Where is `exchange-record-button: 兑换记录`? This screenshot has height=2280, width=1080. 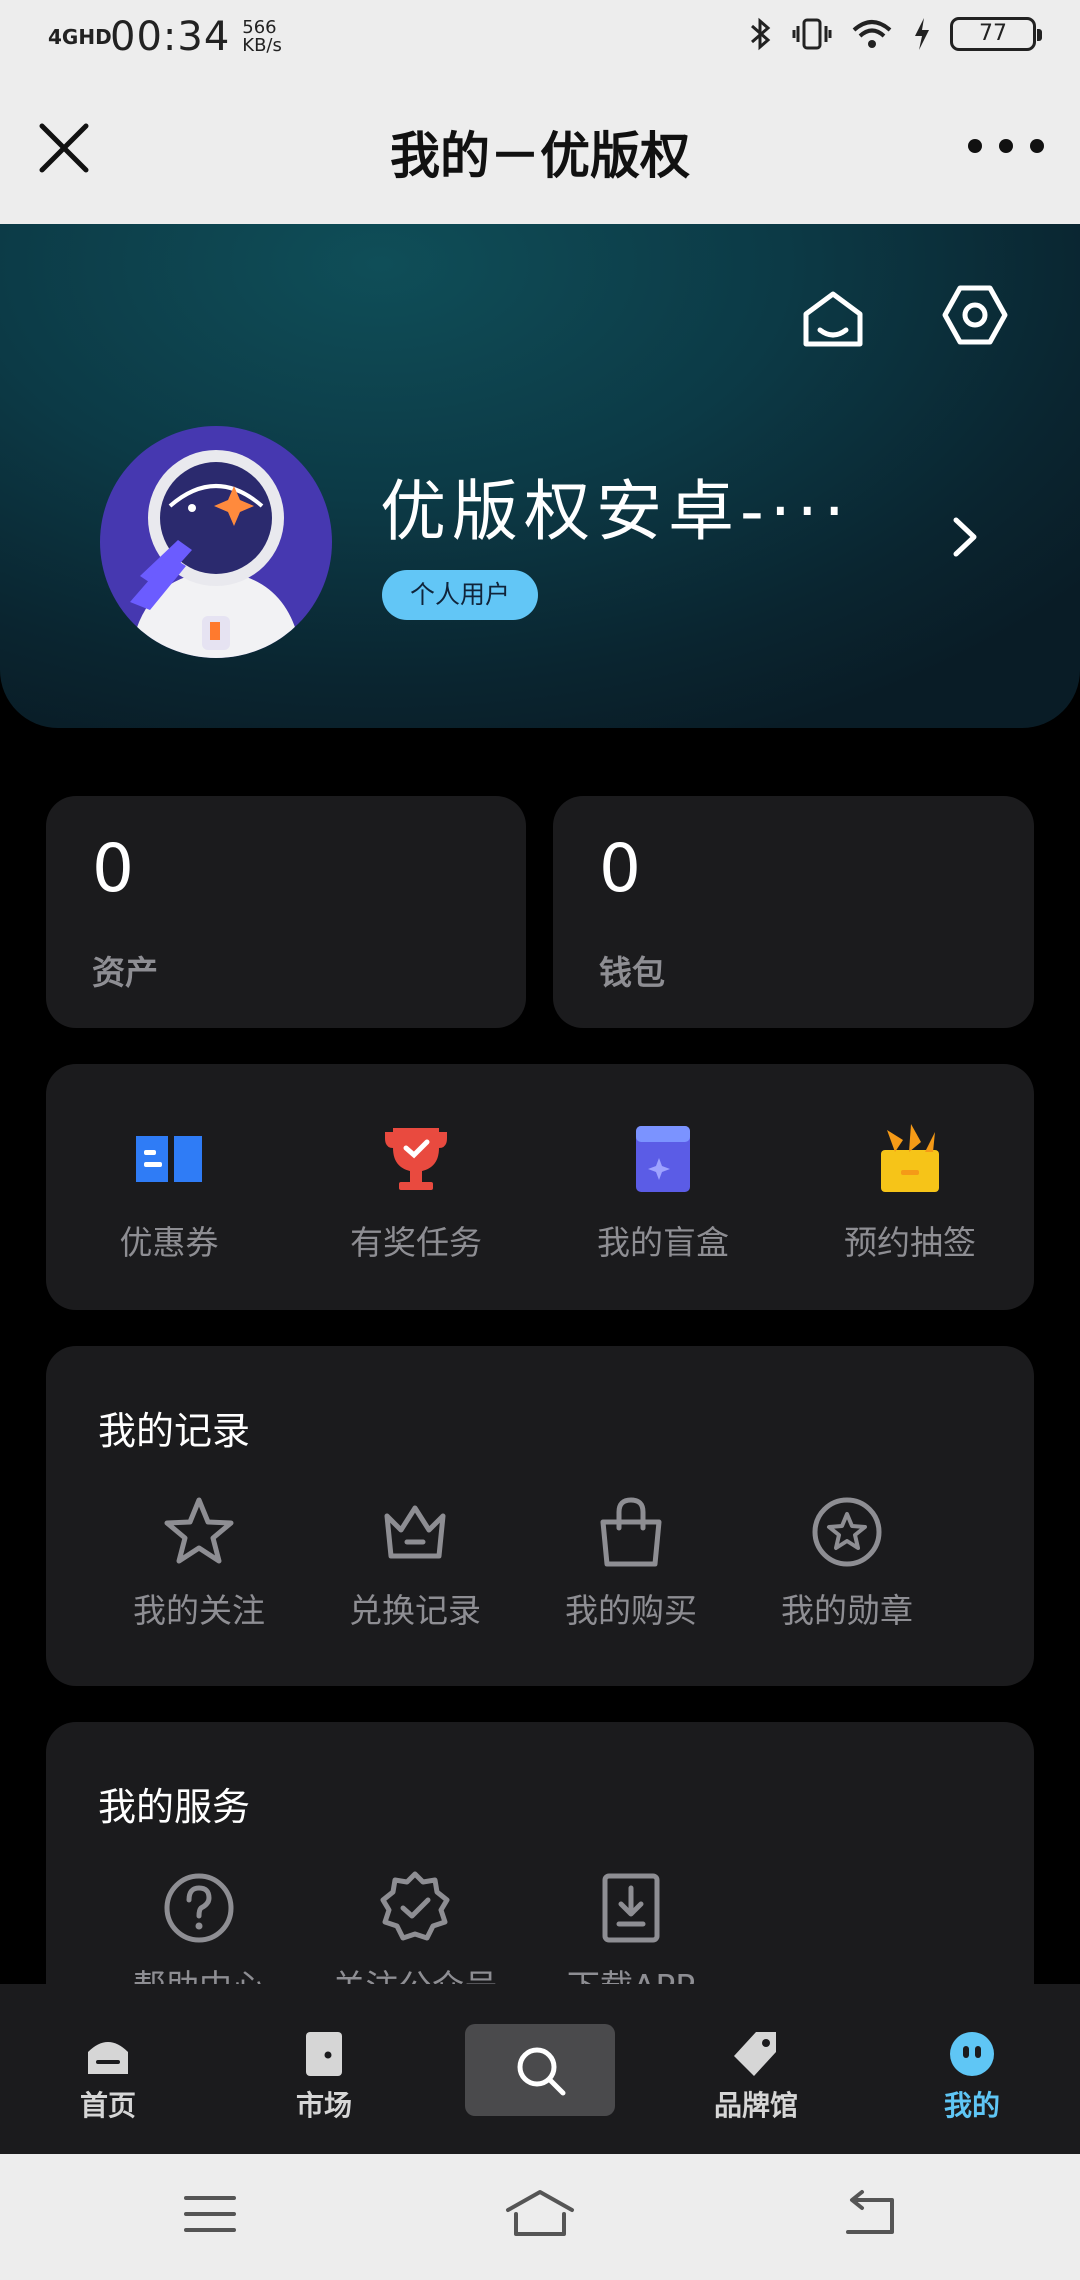
exchange-record-button: 兑换记录 is located at coordinates (415, 1569).